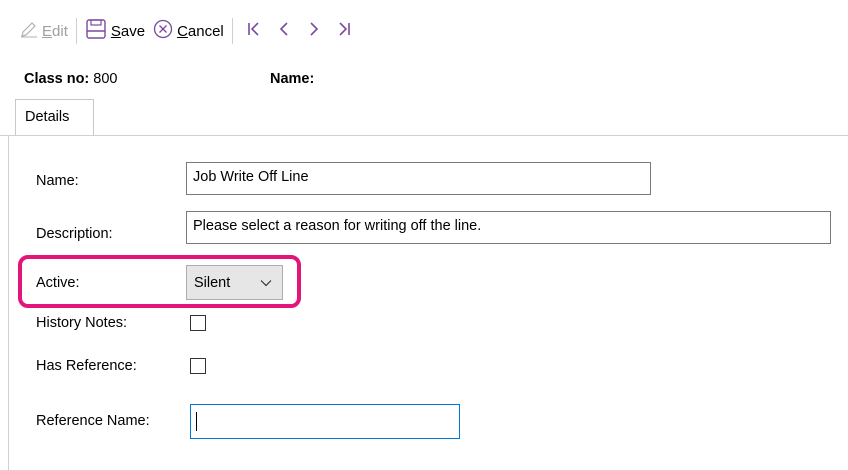  What do you see at coordinates (200, 31) in the screenshot?
I see `cancel-label: Cancel` at bounding box center [200, 31].